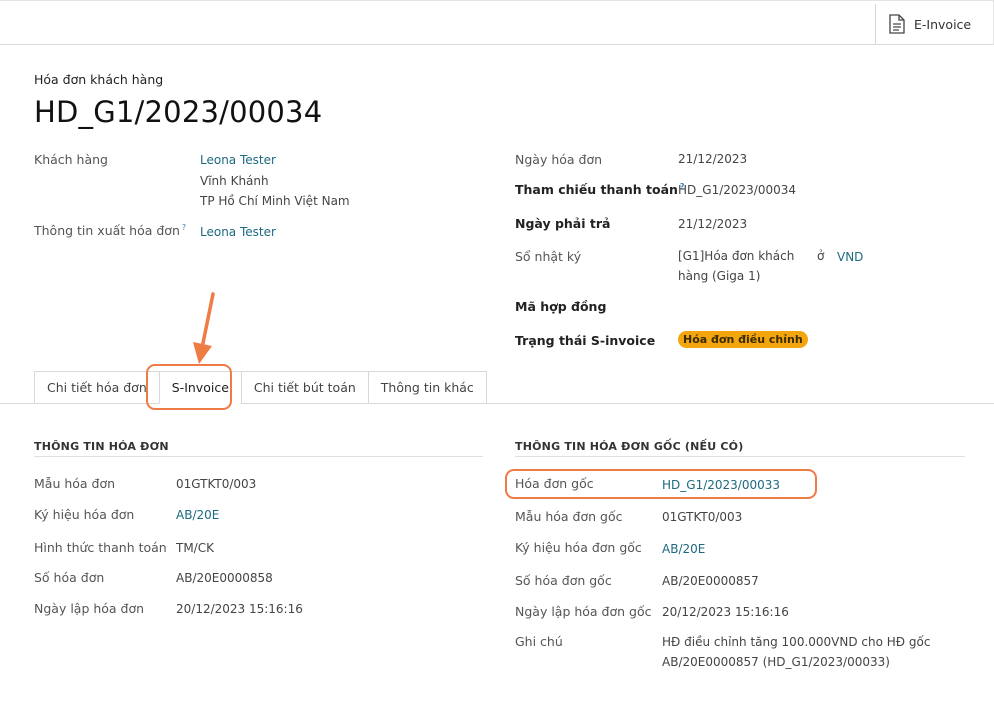 This screenshot has height=717, width=994. I want to click on arrow-down-icon, so click(204, 328).